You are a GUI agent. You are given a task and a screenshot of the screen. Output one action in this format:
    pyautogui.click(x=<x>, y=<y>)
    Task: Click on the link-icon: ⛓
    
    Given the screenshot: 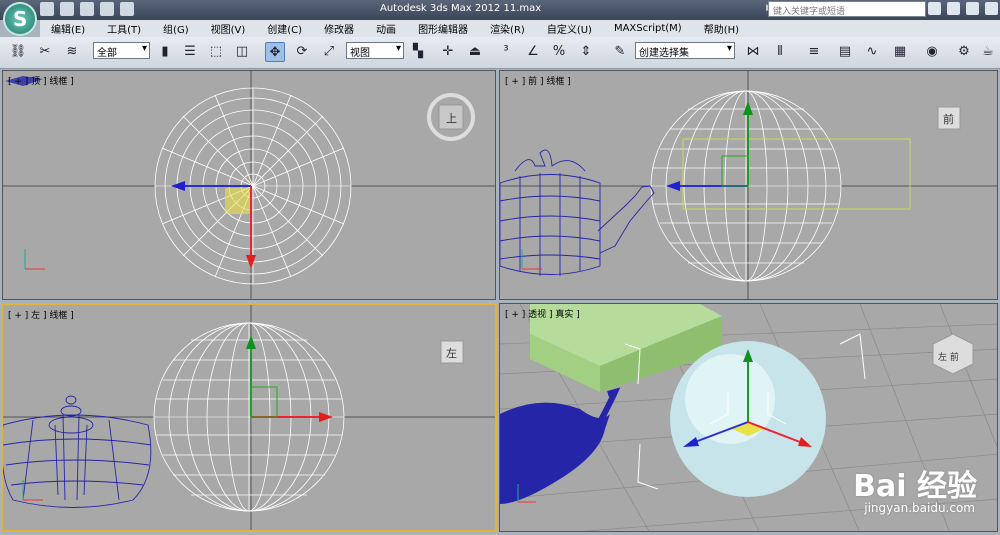 What is the action you would take?
    pyautogui.click(x=18, y=52)
    